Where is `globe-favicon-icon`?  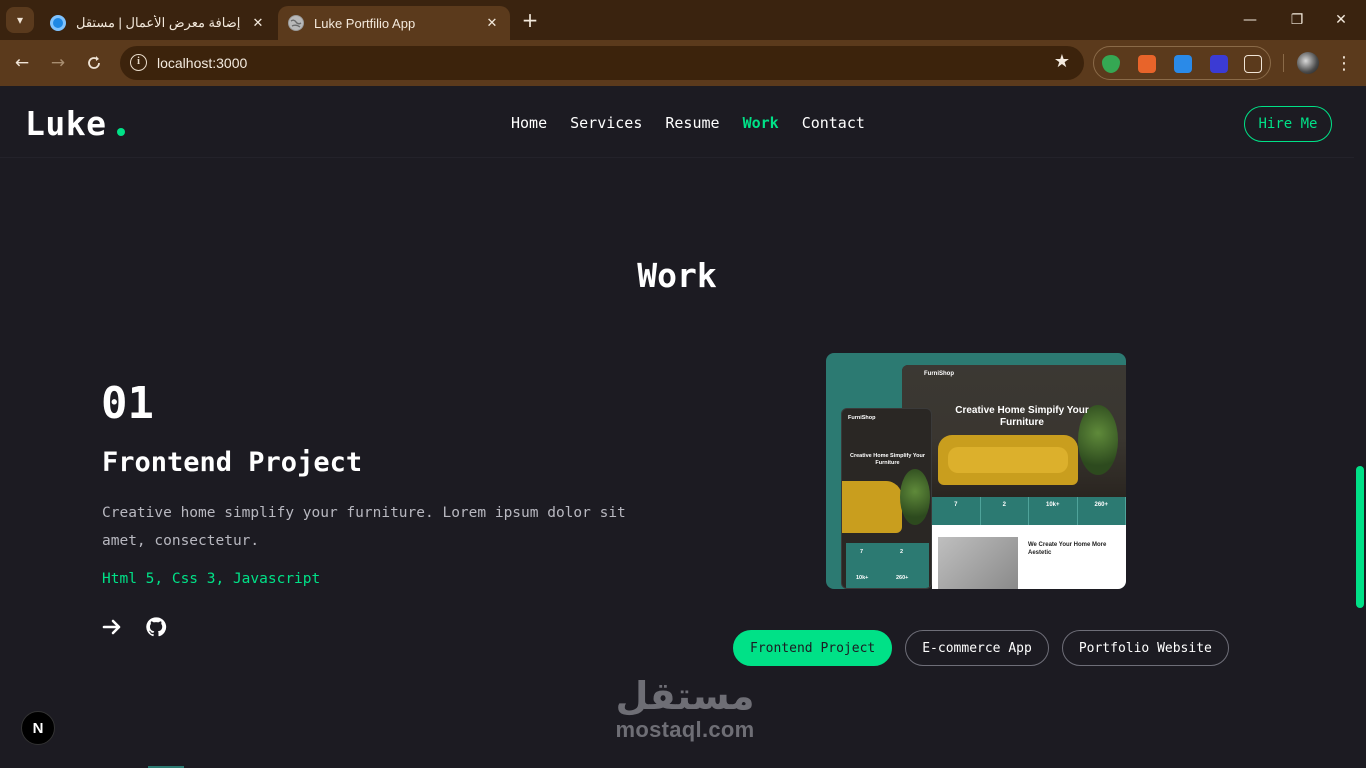
globe-favicon-icon is located at coordinates (296, 23).